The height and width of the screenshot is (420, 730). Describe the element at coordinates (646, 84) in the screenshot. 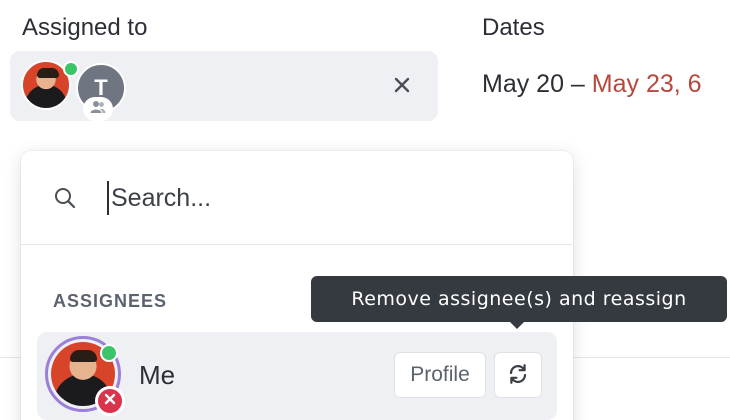

I see `end-date: May 23, 6` at that location.